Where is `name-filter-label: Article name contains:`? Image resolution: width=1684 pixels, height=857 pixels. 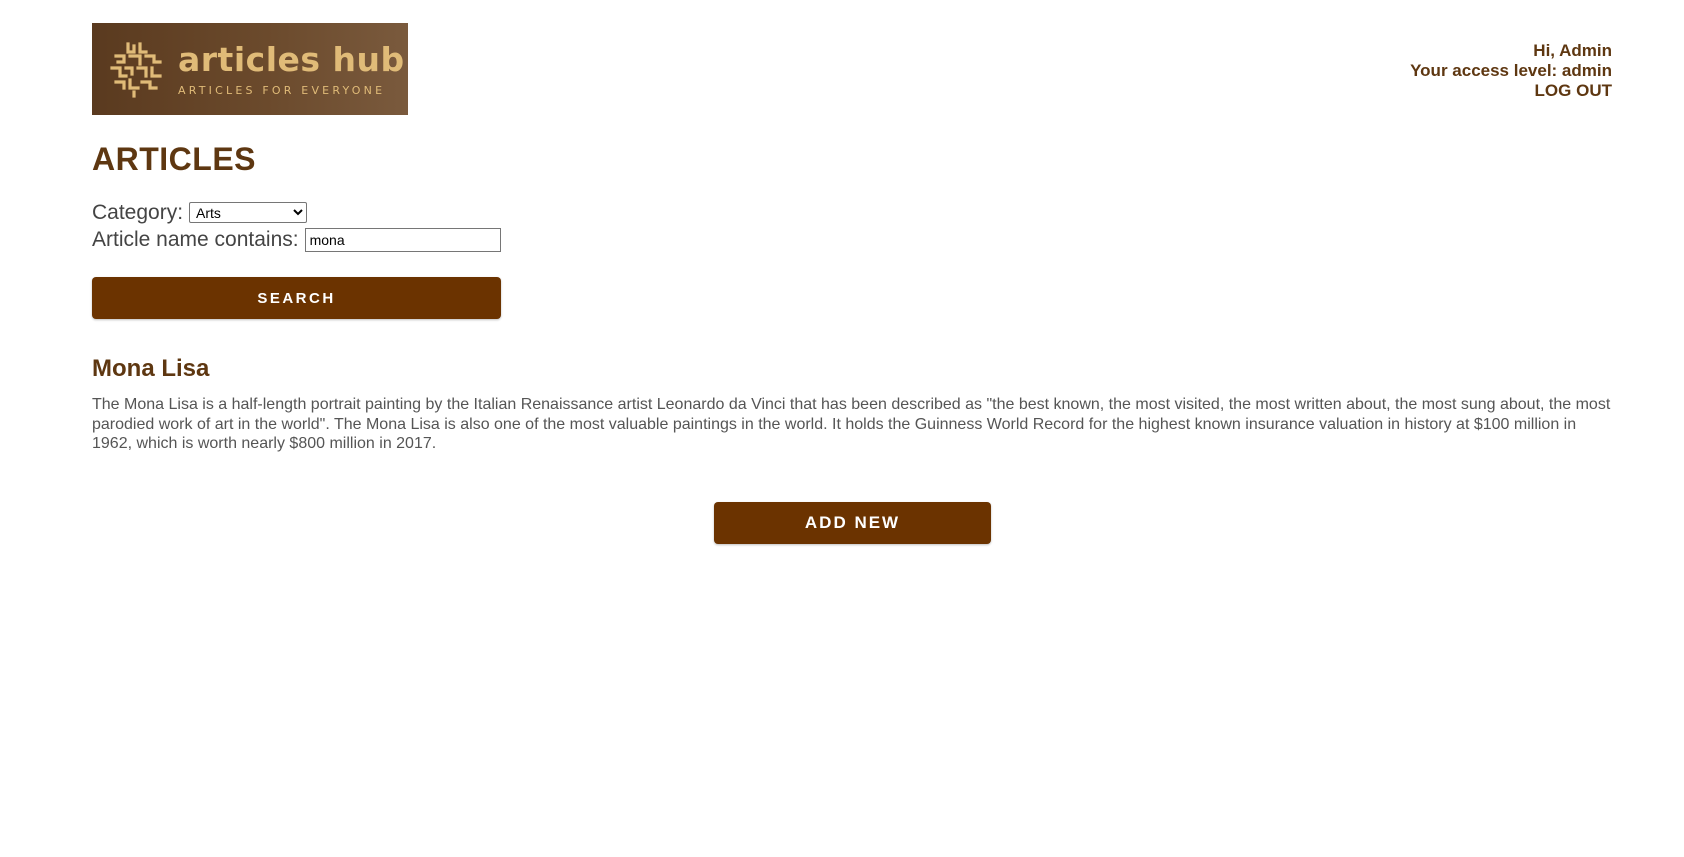 name-filter-label: Article name contains: is located at coordinates (195, 239).